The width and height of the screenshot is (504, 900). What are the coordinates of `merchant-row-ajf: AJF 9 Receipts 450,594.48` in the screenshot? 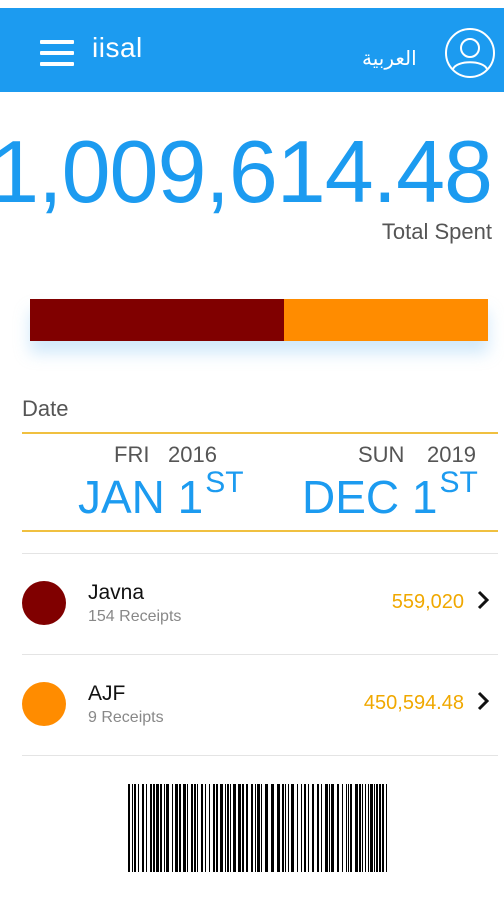 It's located at (260, 705).